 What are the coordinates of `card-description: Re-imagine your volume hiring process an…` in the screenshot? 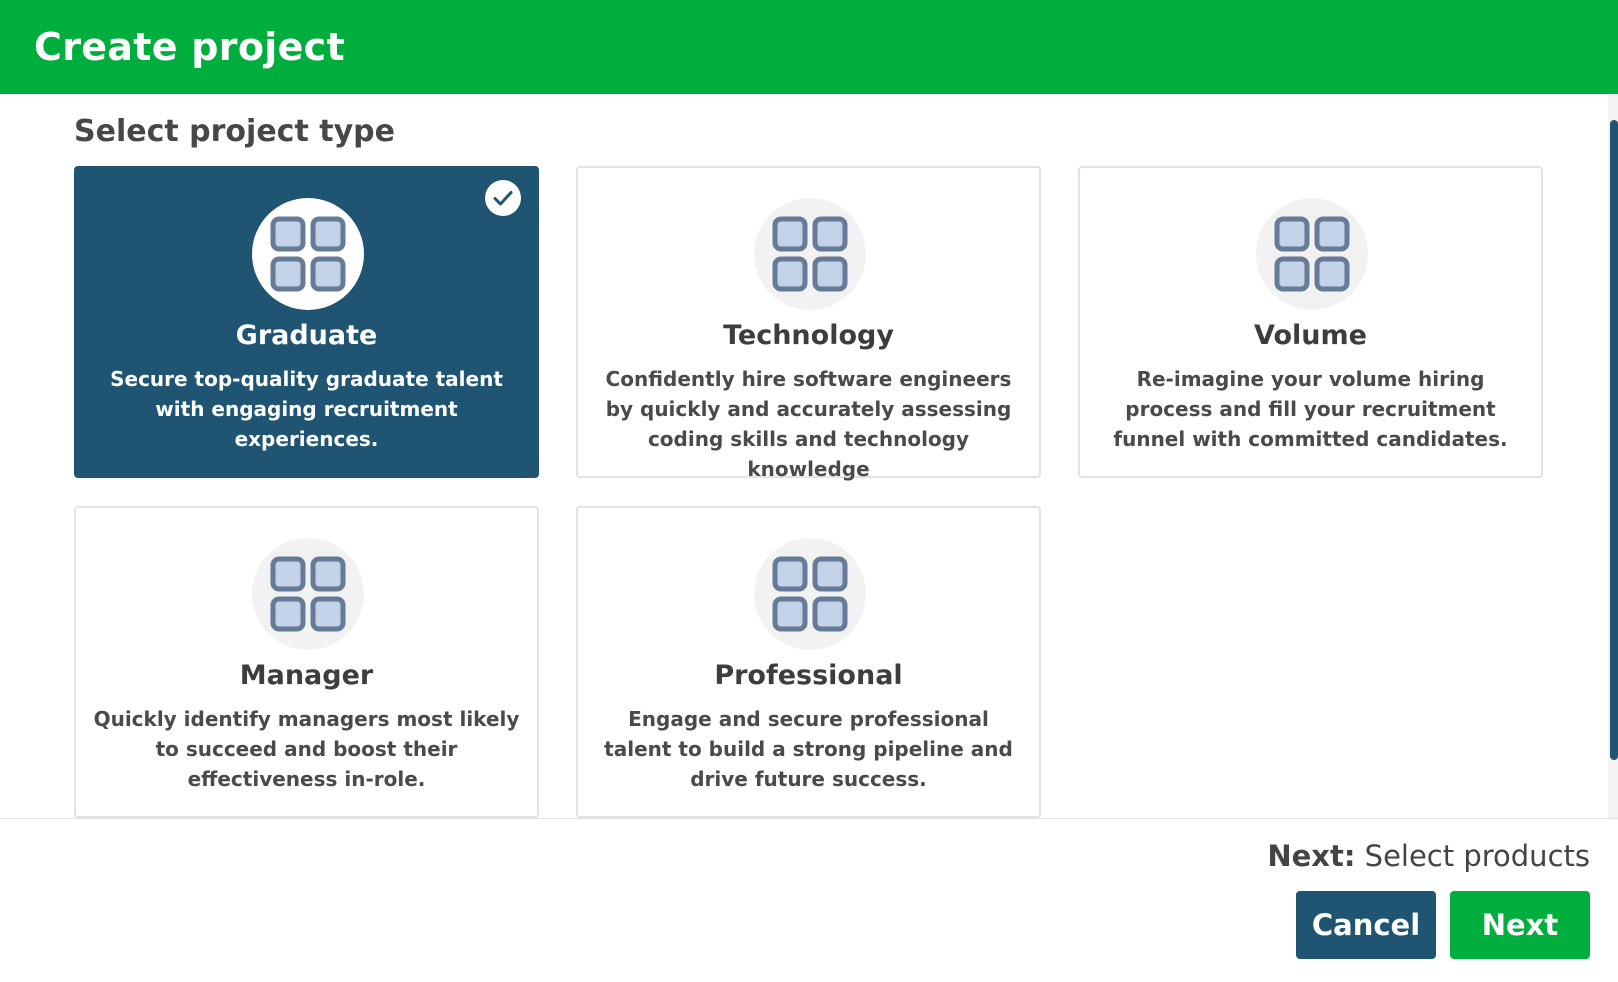 It's located at (1310, 409).